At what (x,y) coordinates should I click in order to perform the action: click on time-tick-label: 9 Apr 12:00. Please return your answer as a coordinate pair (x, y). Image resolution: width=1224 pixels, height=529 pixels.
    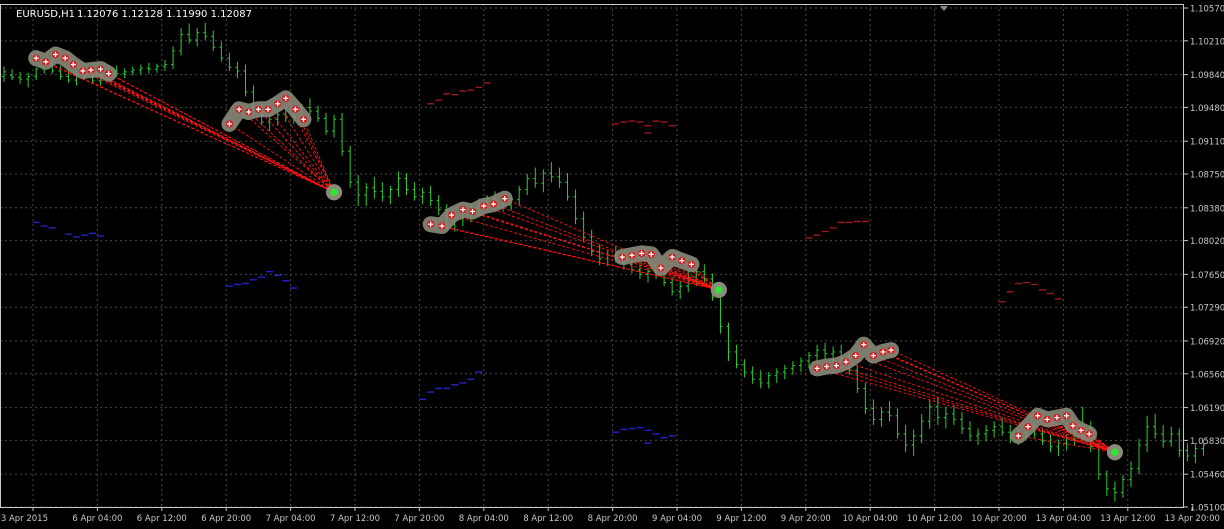
    Looking at the image, I should click on (741, 519).